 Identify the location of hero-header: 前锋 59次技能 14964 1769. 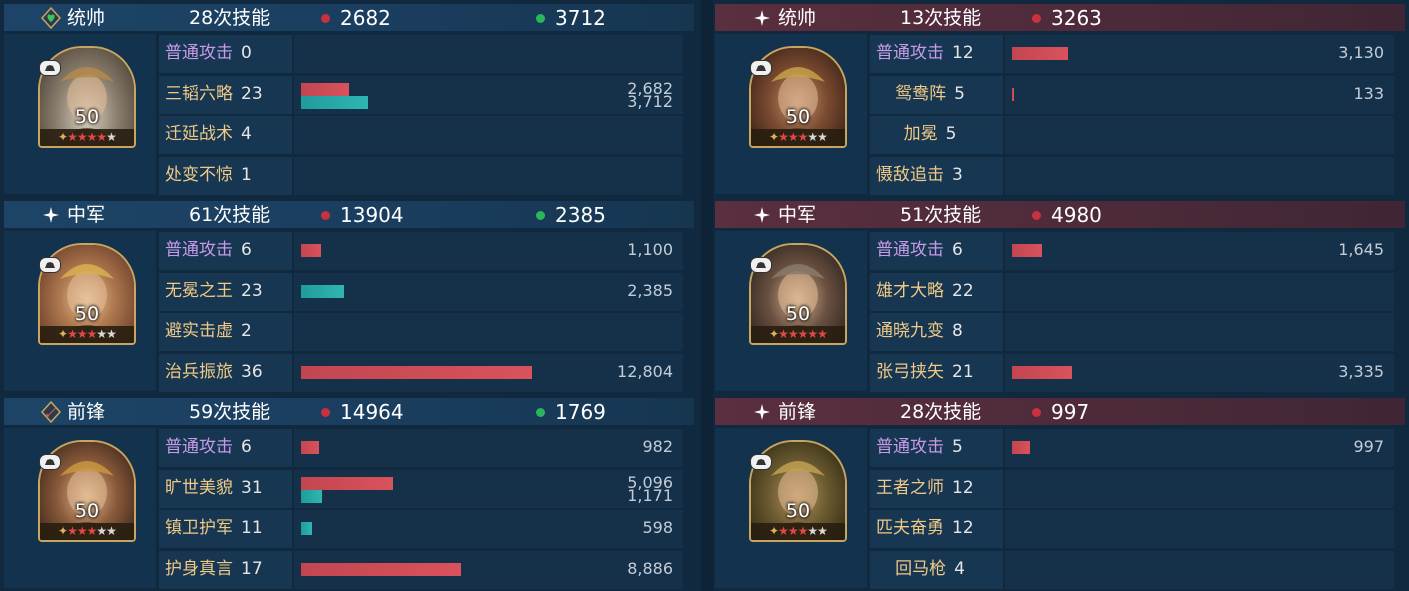
(349, 411).